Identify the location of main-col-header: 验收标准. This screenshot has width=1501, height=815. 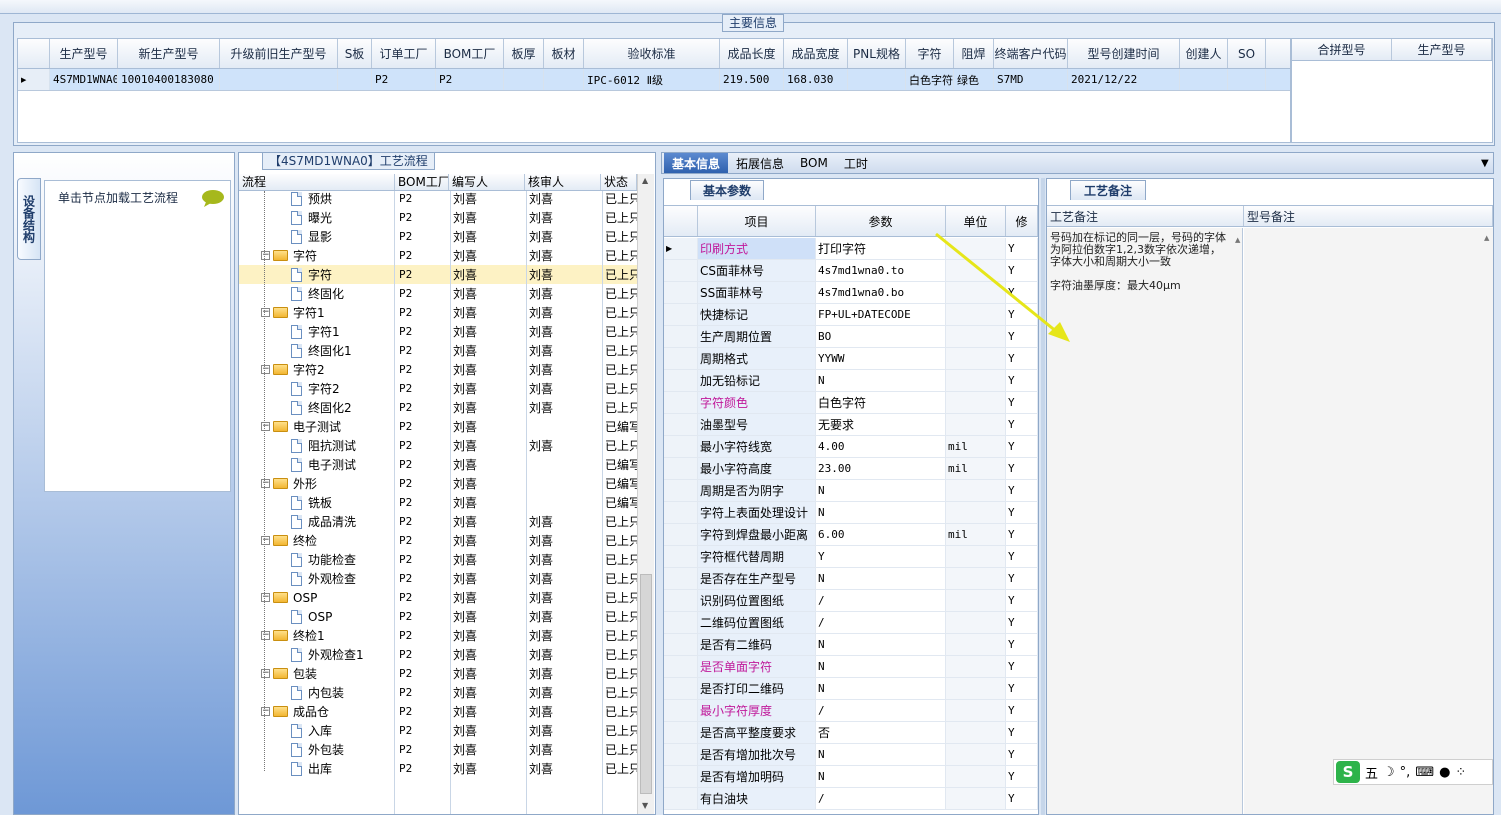
(652, 53).